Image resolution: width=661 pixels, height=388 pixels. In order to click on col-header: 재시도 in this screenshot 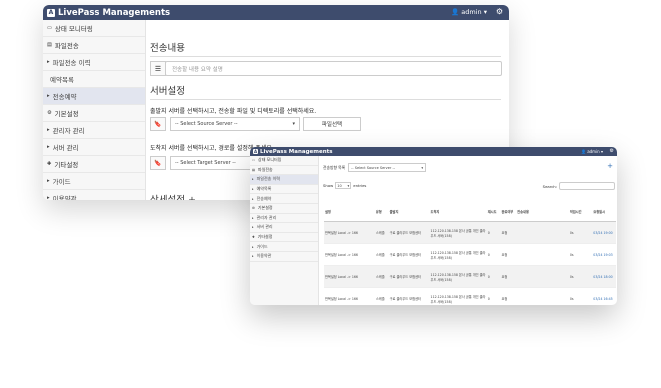, I will do `click(493, 211)`.